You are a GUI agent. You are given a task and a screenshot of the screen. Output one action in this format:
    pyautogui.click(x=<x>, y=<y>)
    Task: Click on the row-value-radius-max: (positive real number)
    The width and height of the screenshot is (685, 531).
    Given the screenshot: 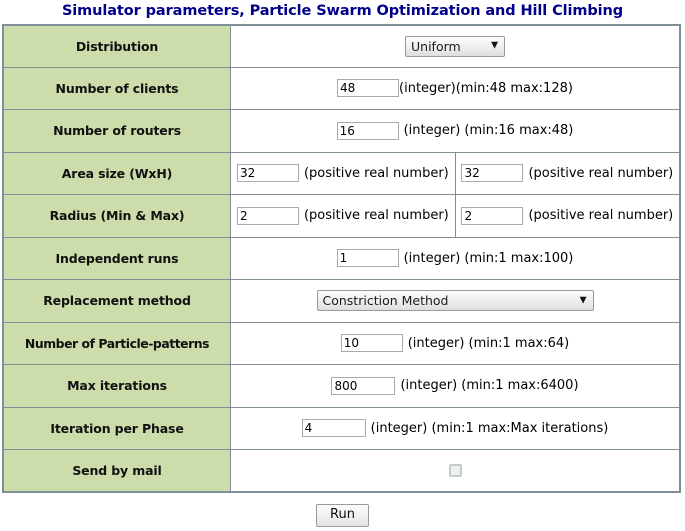 What is the action you would take?
    pyautogui.click(x=567, y=216)
    